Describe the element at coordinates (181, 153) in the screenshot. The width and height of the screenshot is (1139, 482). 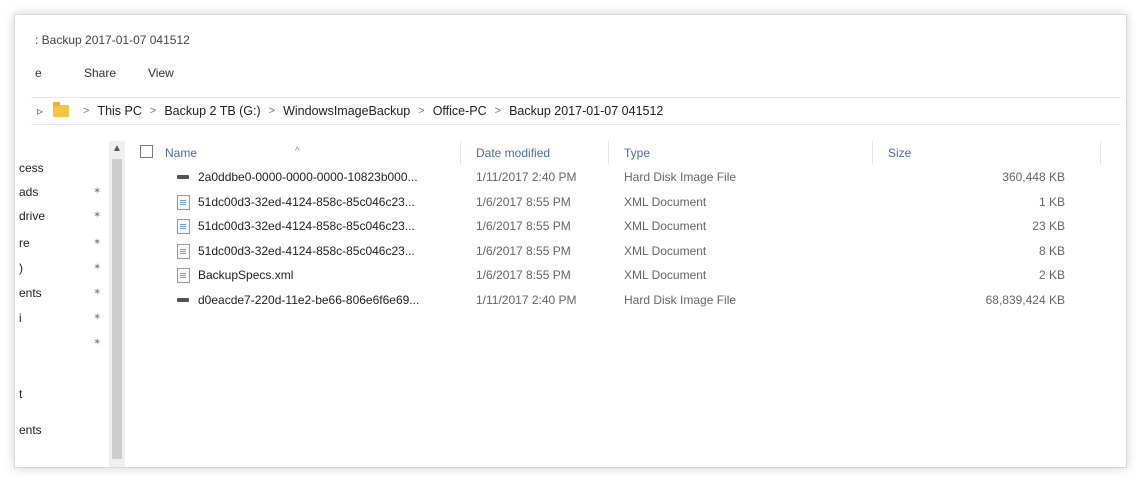
I see `column-header-name: Name` at that location.